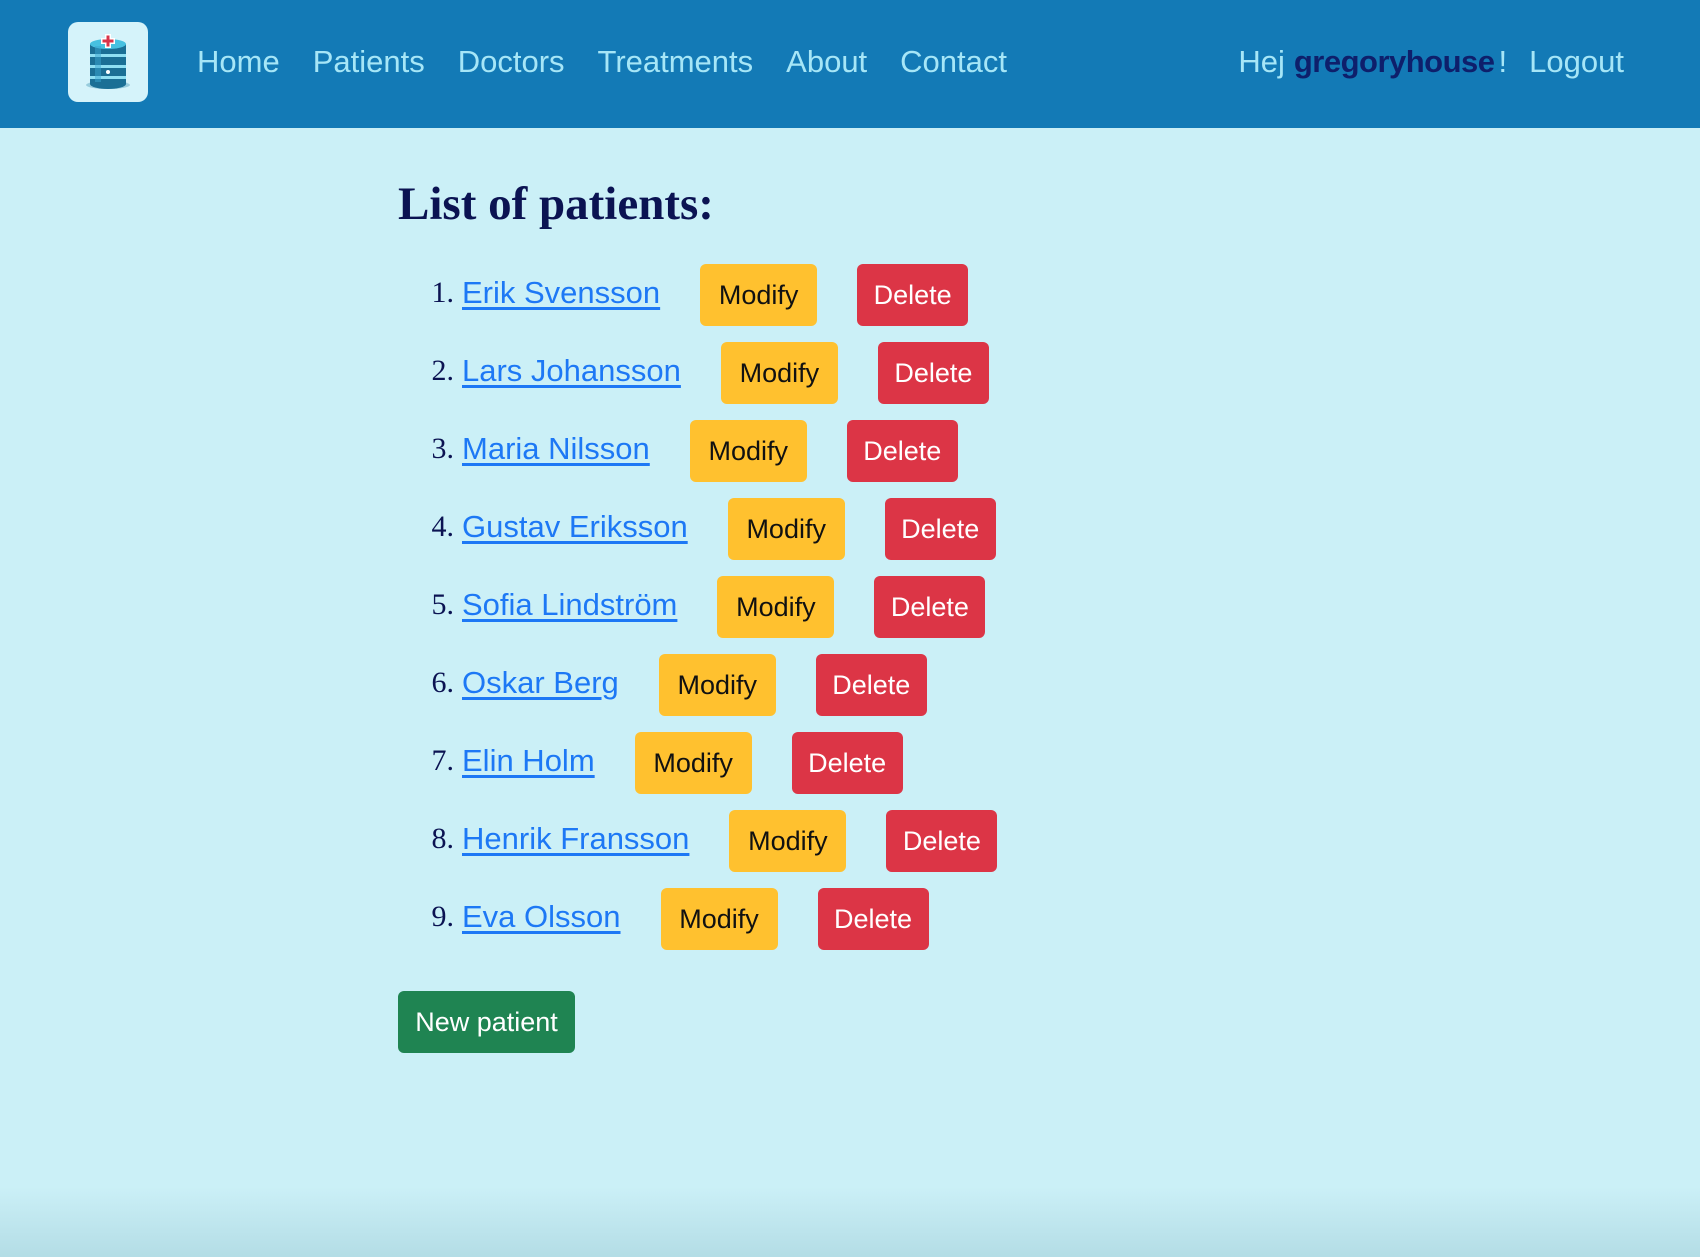  I want to click on patient-name-link: Oskar Berg, so click(540, 683).